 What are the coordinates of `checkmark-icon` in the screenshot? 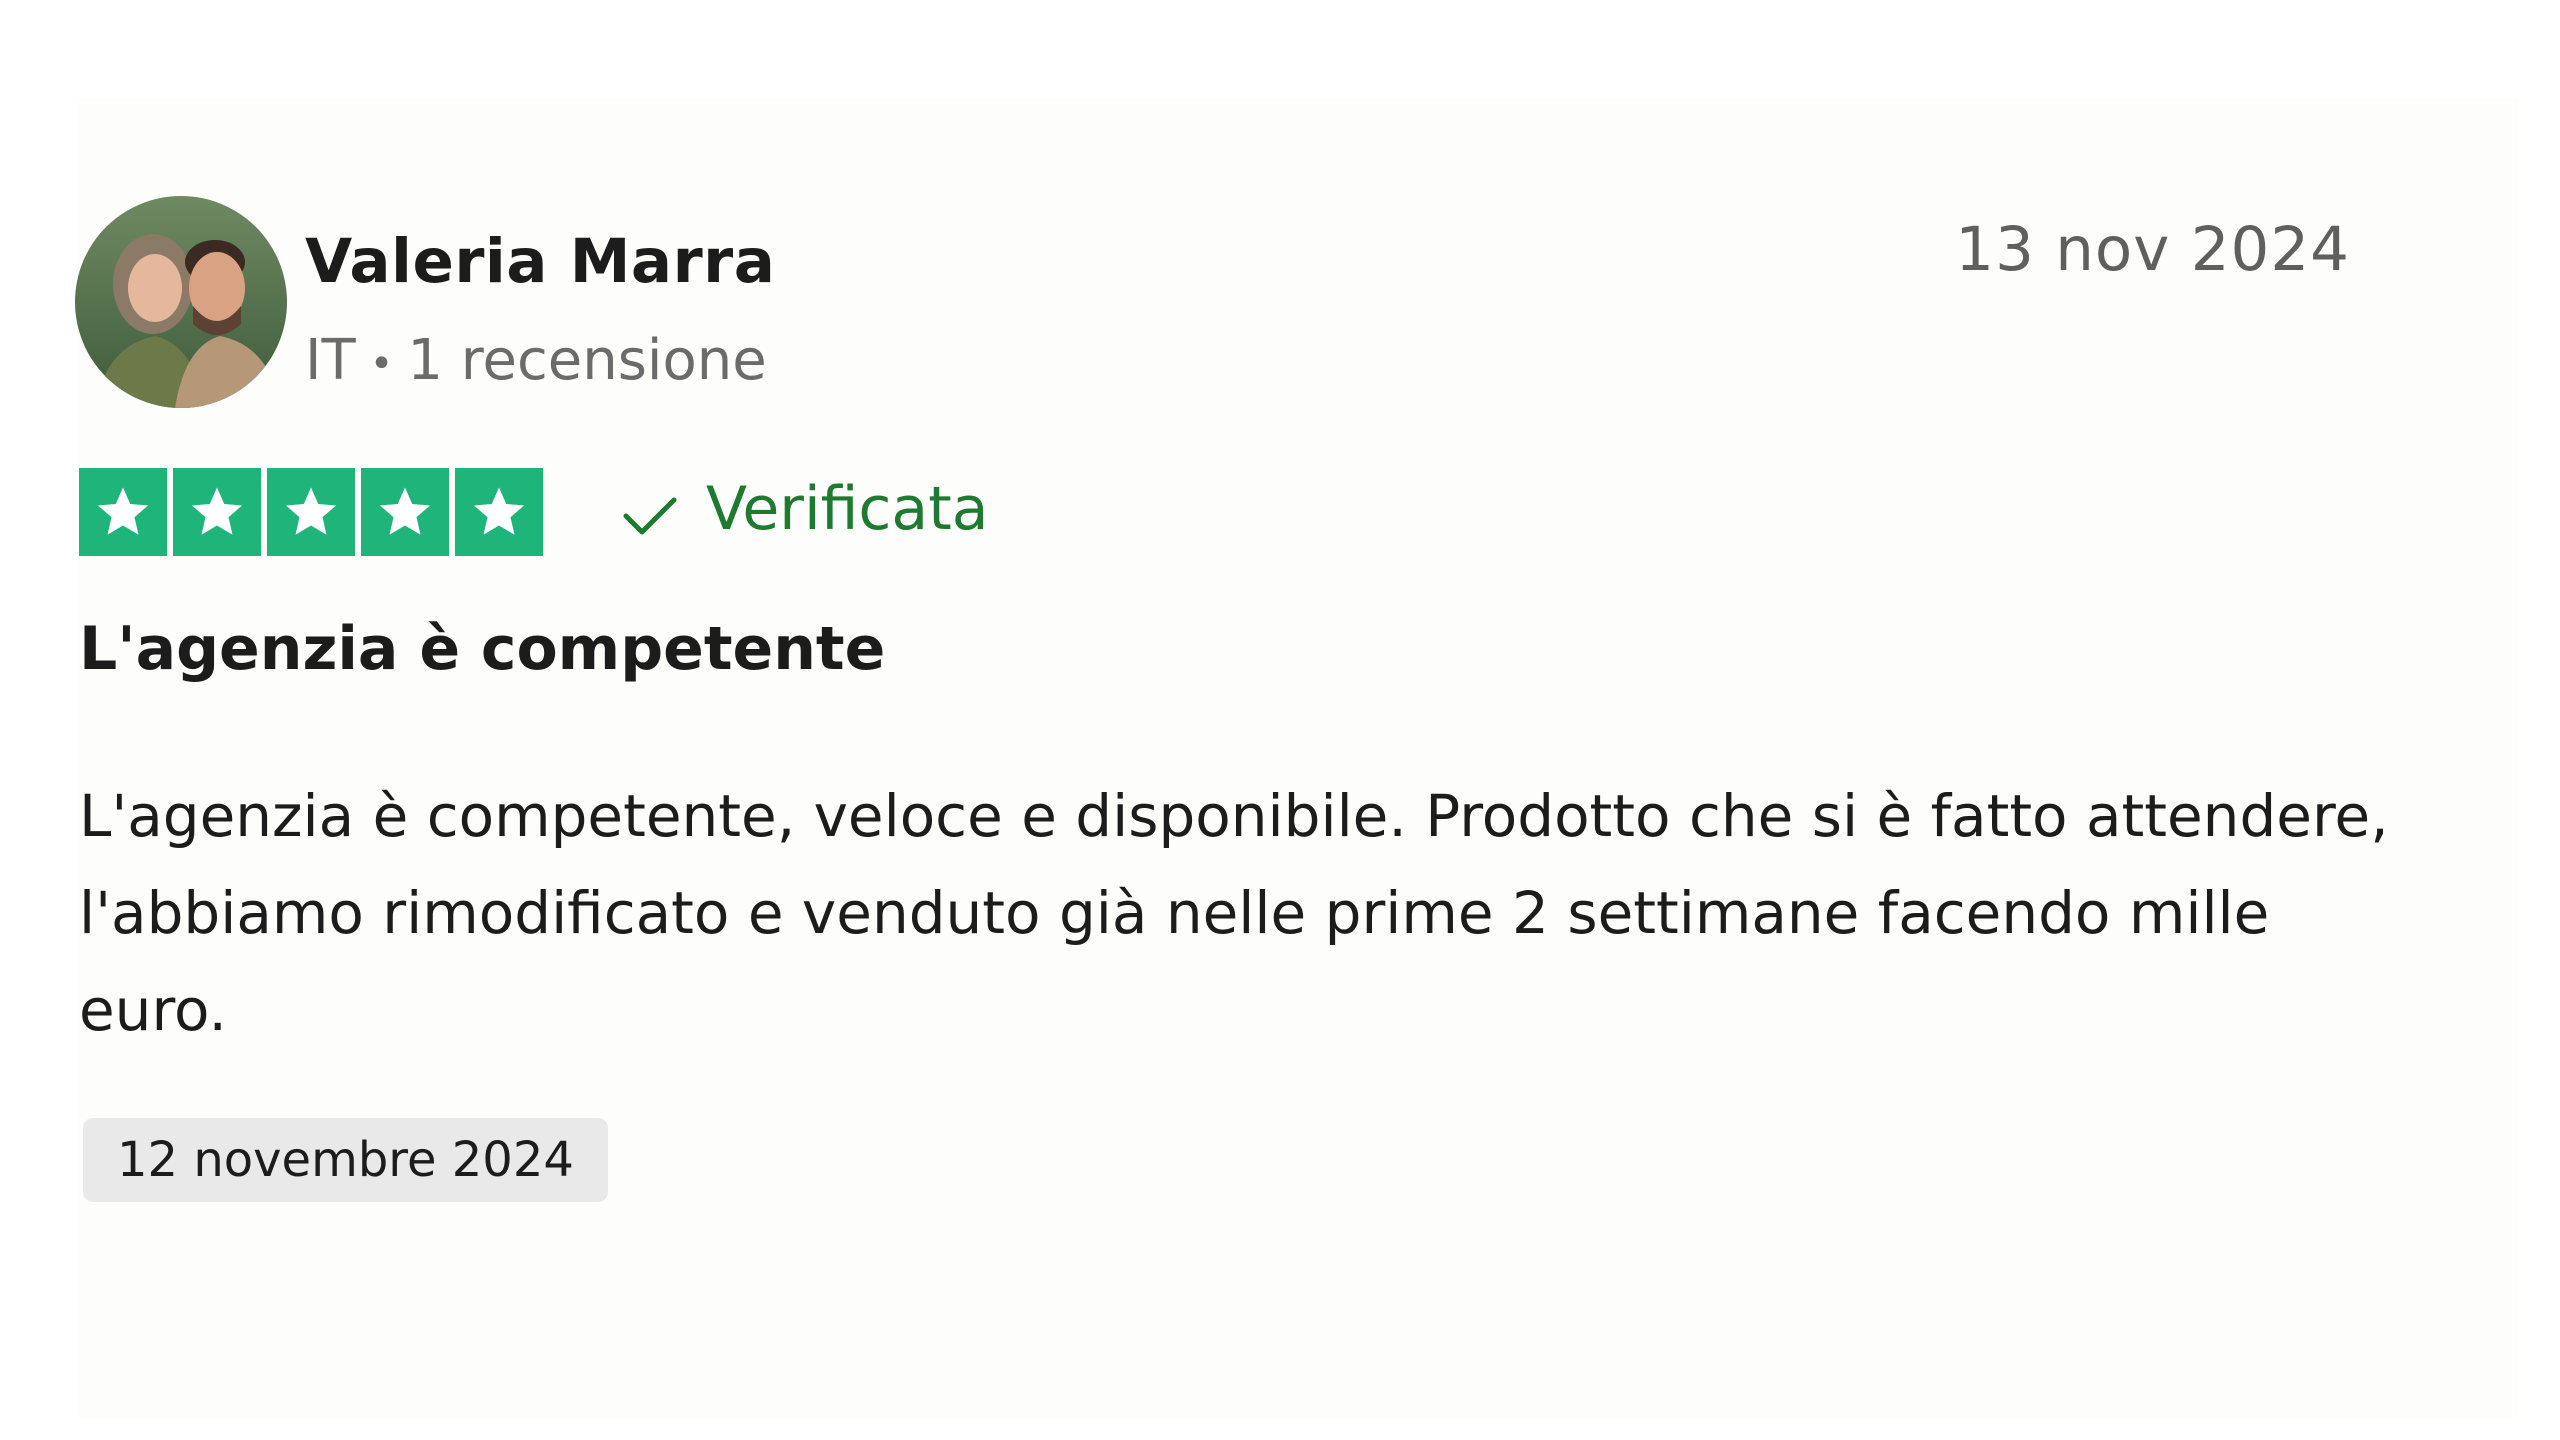 It's located at (650, 509).